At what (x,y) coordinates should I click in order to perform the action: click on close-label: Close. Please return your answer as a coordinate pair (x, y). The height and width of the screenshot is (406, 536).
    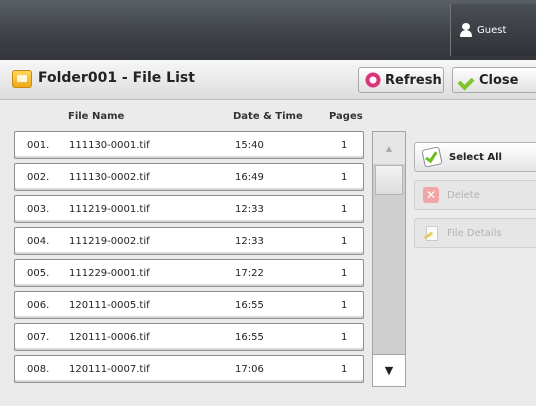
    Looking at the image, I should click on (499, 80).